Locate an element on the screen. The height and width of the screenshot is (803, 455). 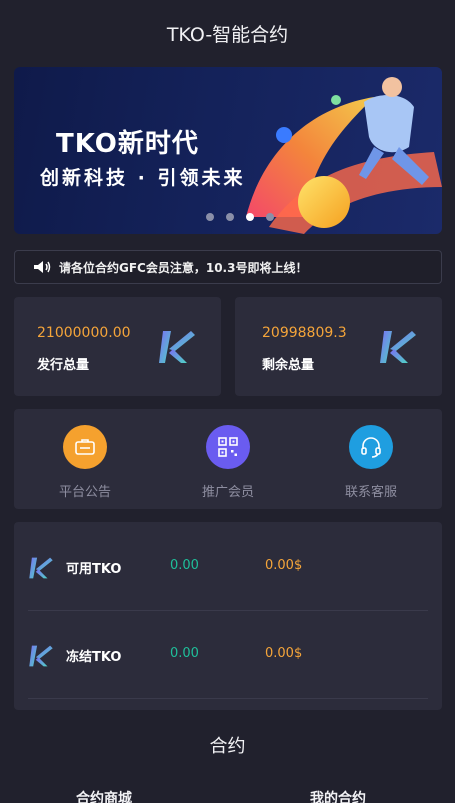
announcement-icon is located at coordinates (85, 447).